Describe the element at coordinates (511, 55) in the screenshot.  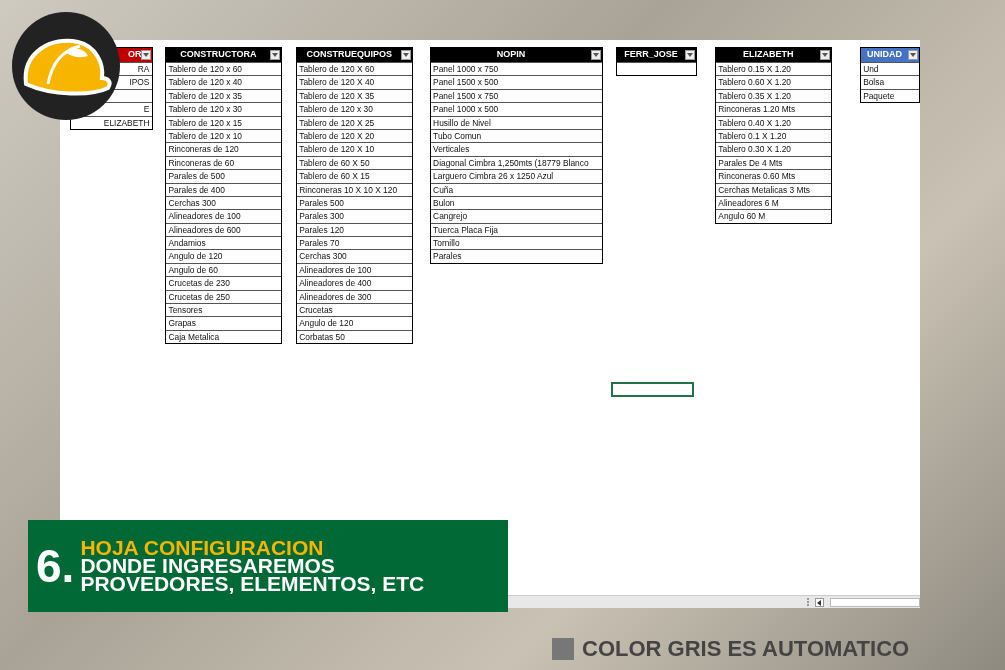
I see `header-text: NOPIN` at that location.